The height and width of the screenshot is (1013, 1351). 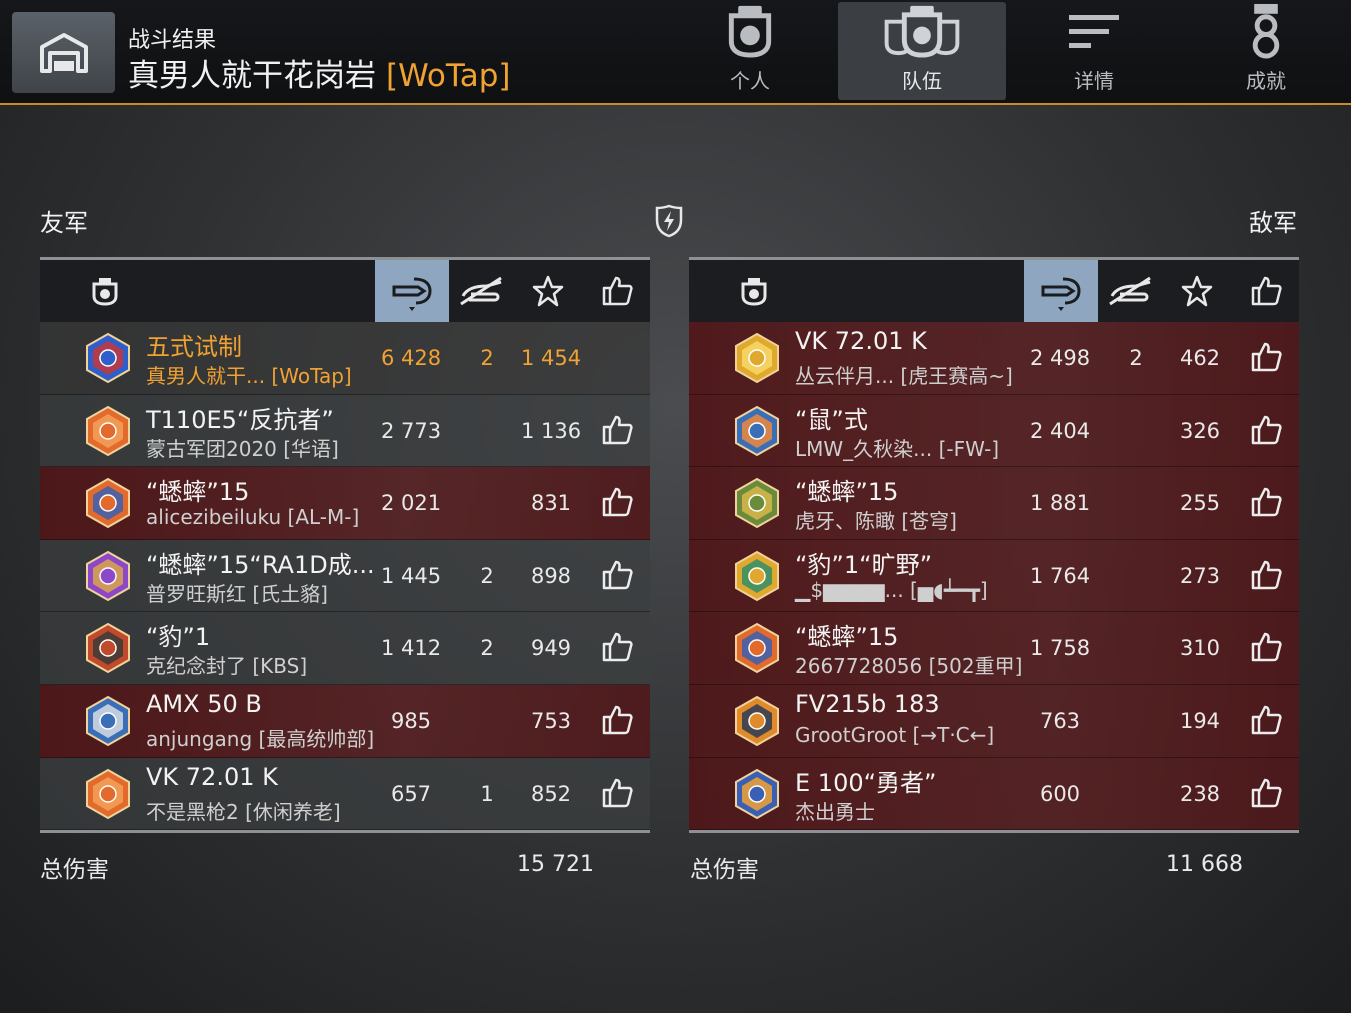 I want to click on tab-personal: 个人, so click(x=750, y=51).